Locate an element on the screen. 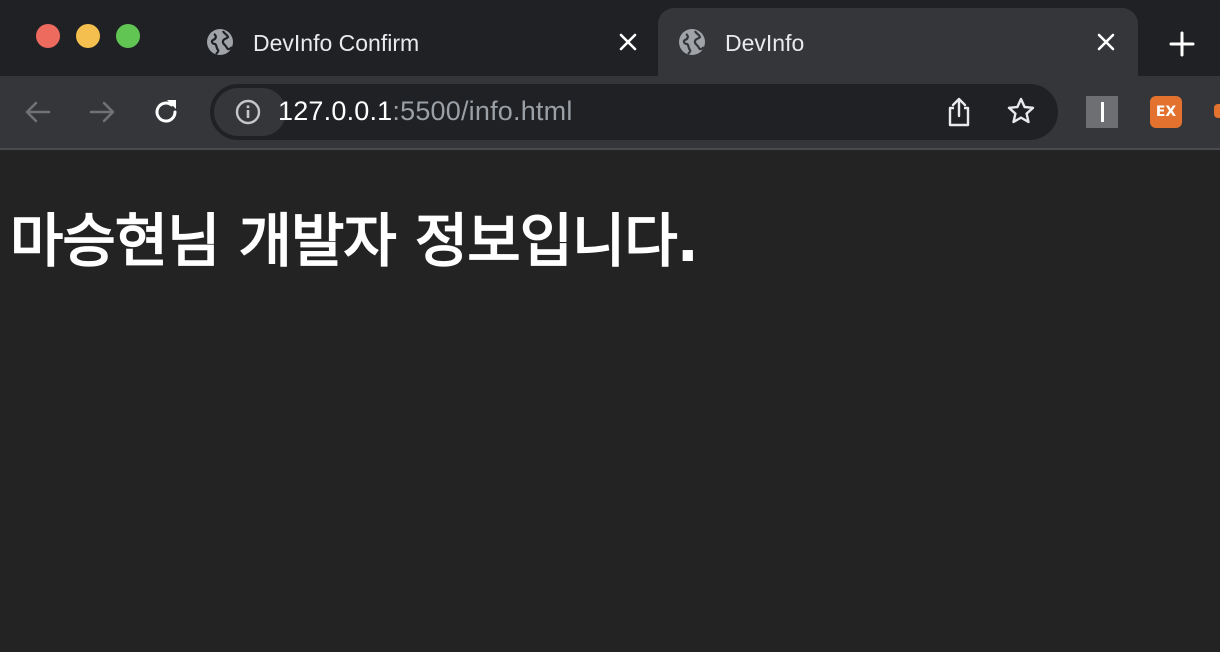 The height and width of the screenshot is (652, 1220). new-tab-button is located at coordinates (1182, 44).